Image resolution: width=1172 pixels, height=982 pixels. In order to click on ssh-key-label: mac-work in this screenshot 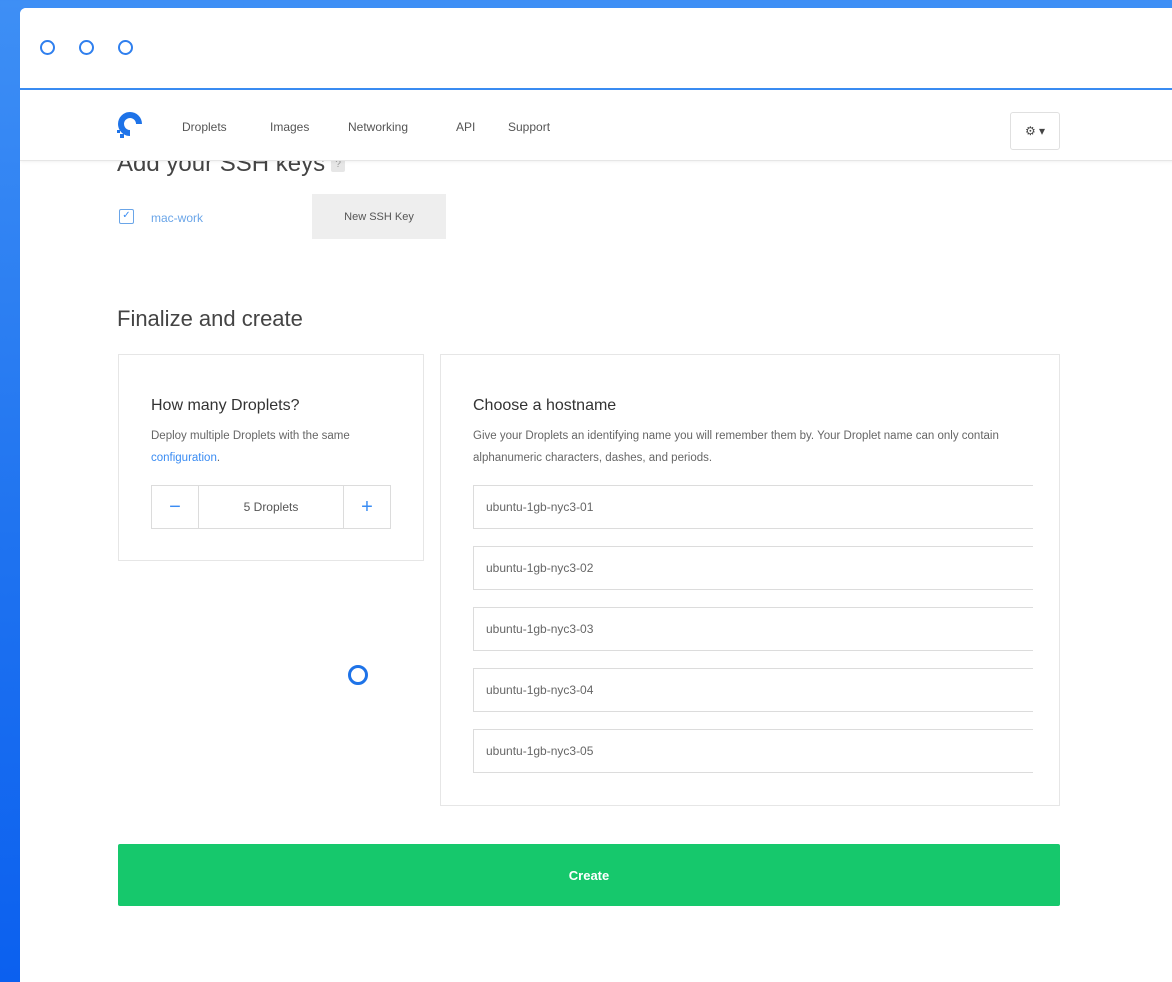, I will do `click(177, 218)`.